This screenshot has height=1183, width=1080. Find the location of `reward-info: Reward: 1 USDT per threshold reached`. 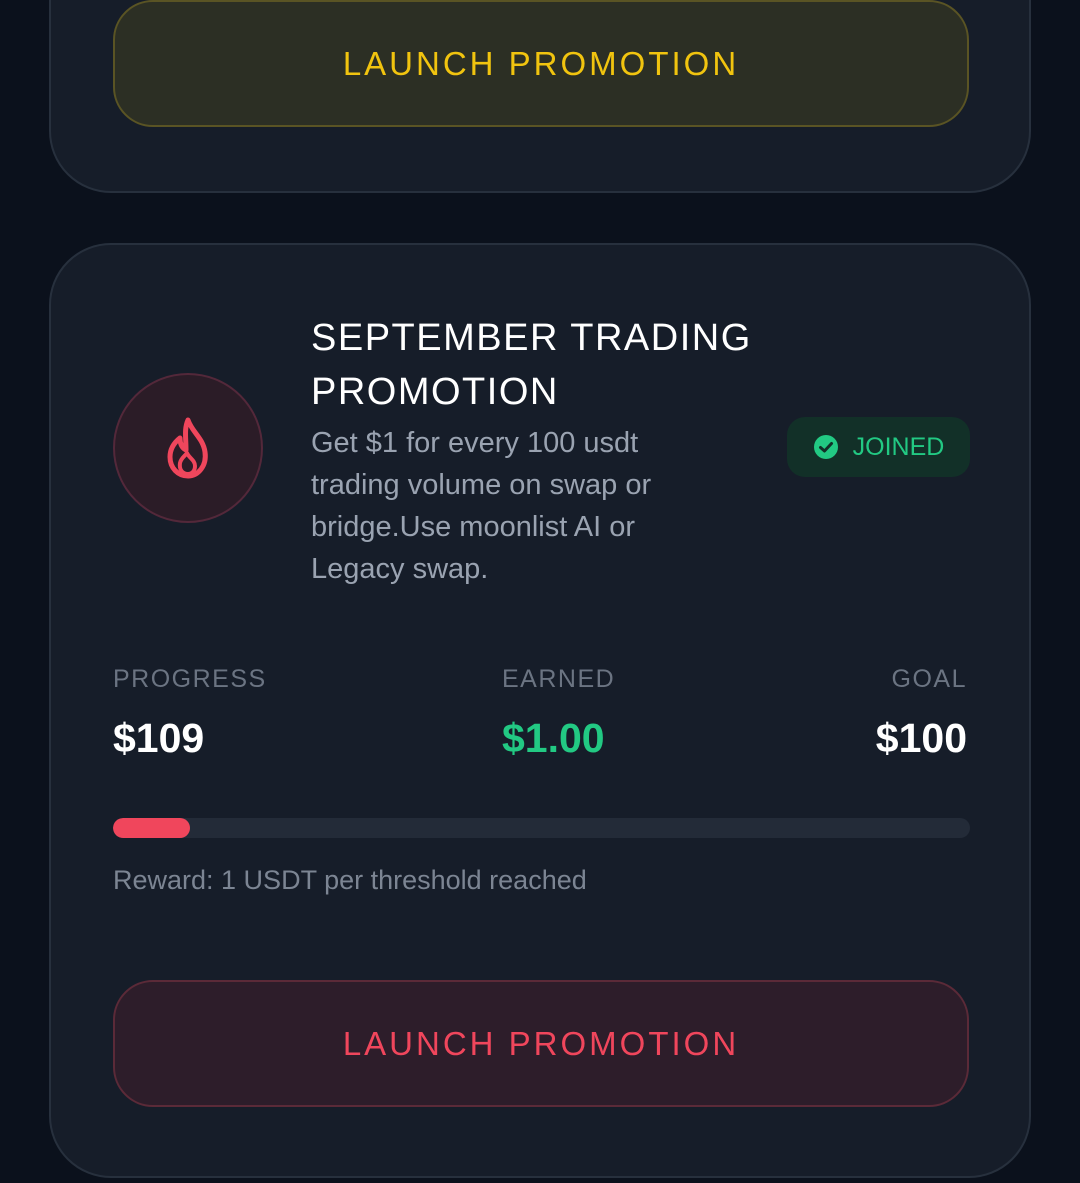

reward-info: Reward: 1 USDT per threshold reached is located at coordinates (350, 880).